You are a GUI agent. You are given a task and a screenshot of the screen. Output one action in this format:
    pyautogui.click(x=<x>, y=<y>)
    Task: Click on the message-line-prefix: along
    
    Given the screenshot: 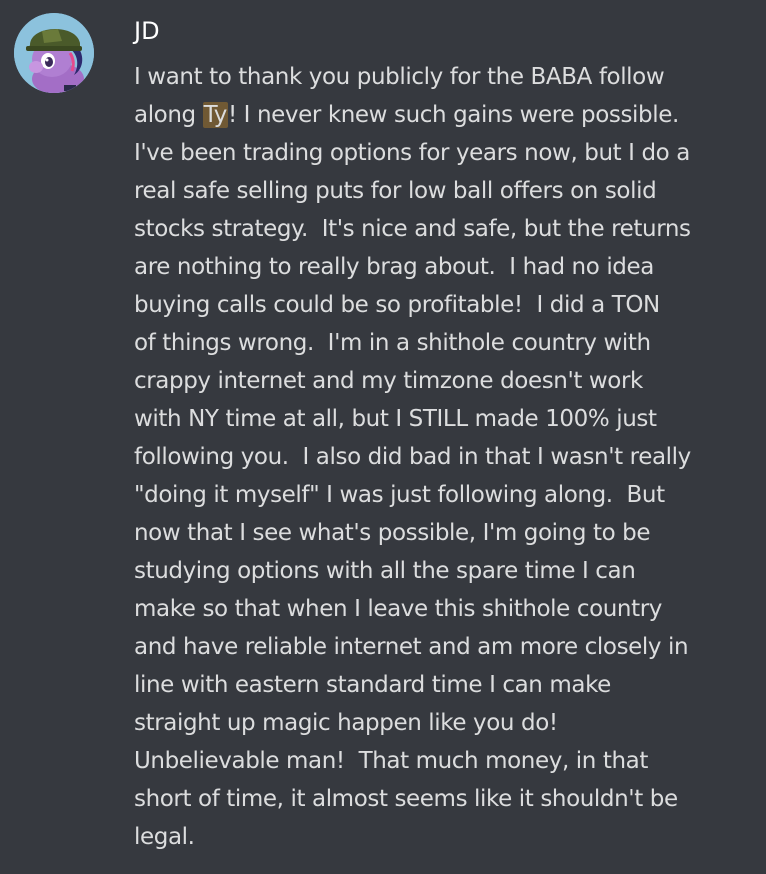 What is the action you would take?
    pyautogui.click(x=168, y=115)
    